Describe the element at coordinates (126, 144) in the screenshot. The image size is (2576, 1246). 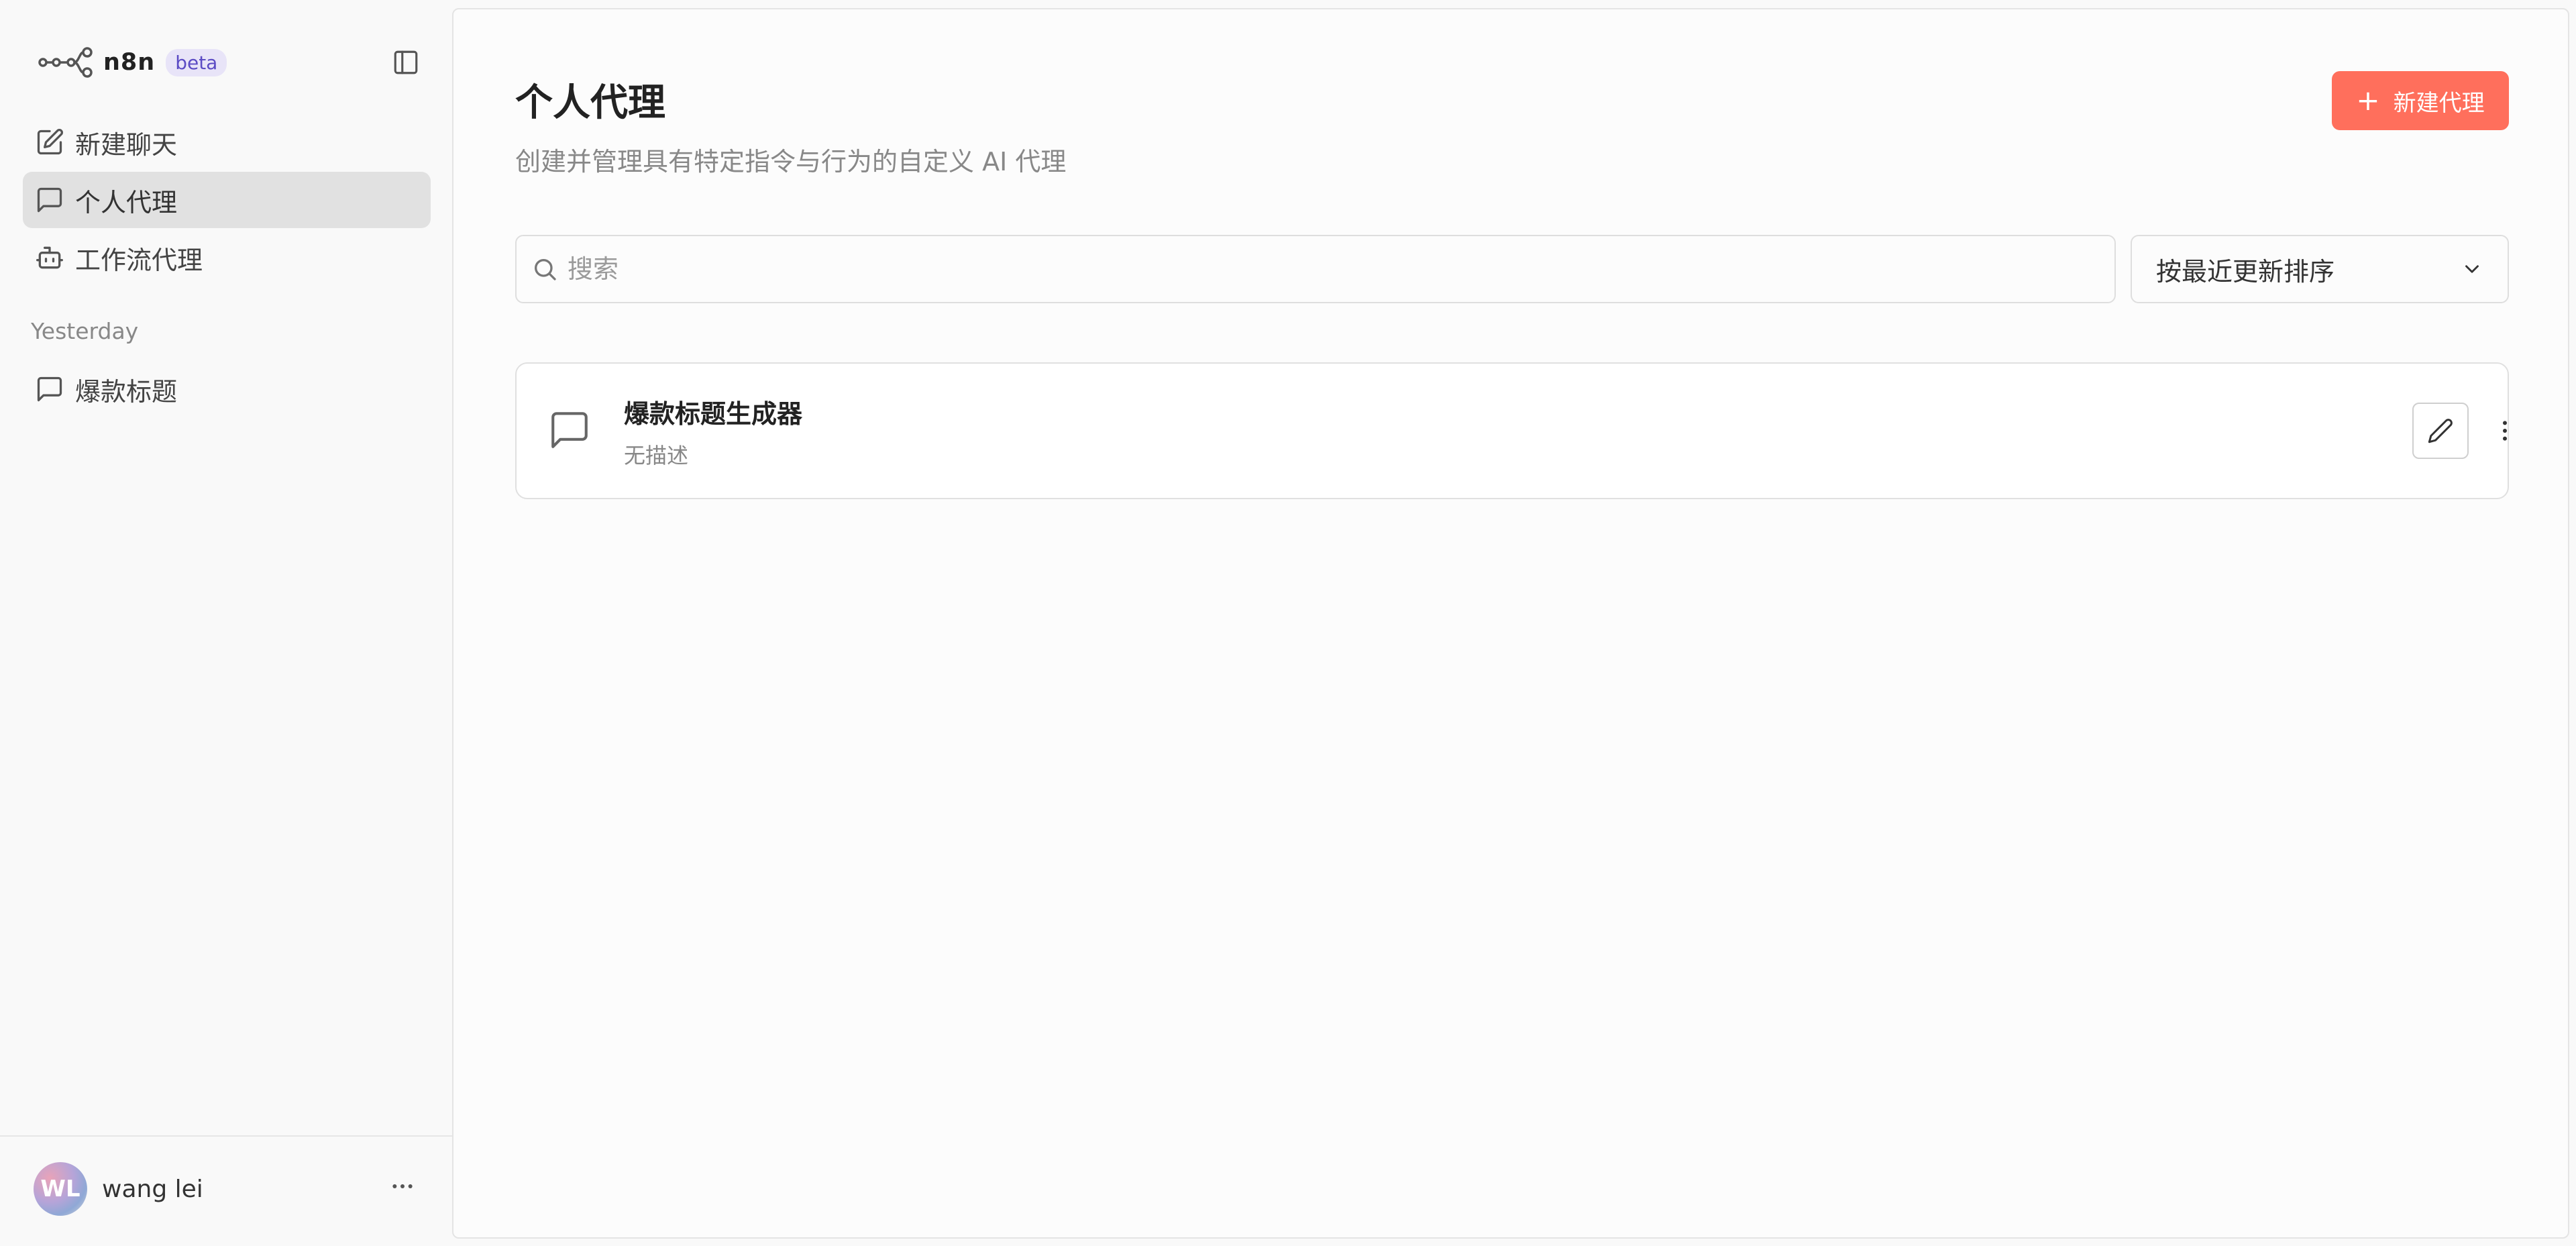
I see `sidebar-item-label: 新建聊天` at that location.